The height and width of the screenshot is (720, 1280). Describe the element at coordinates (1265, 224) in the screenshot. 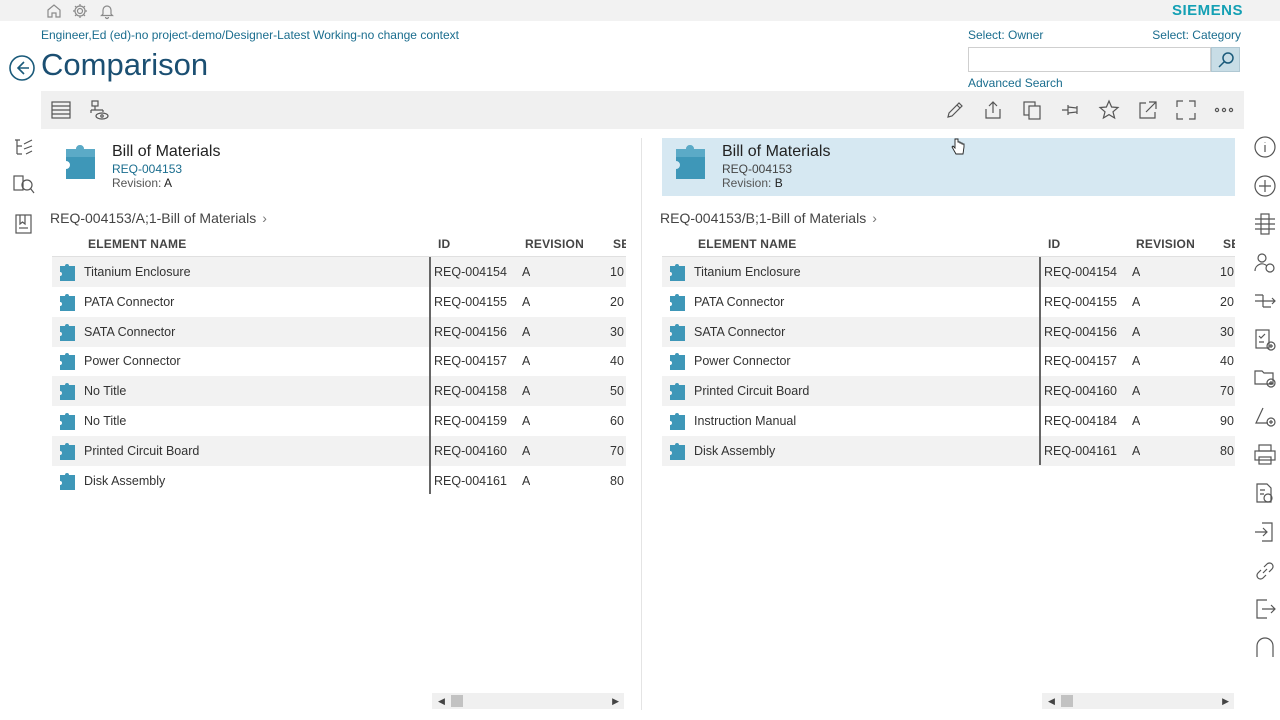

I see `compare-structure-icon` at that location.